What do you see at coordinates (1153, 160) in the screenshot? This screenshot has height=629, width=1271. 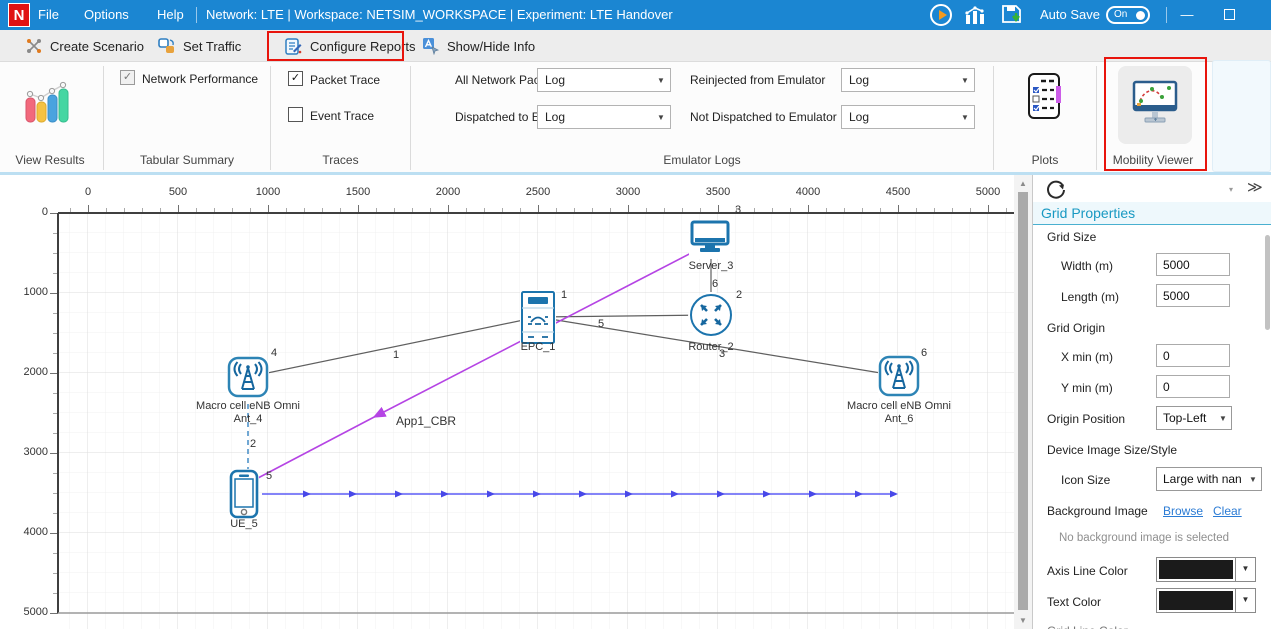 I see `mobility-viewer-section-label: Mobility Viewer` at bounding box center [1153, 160].